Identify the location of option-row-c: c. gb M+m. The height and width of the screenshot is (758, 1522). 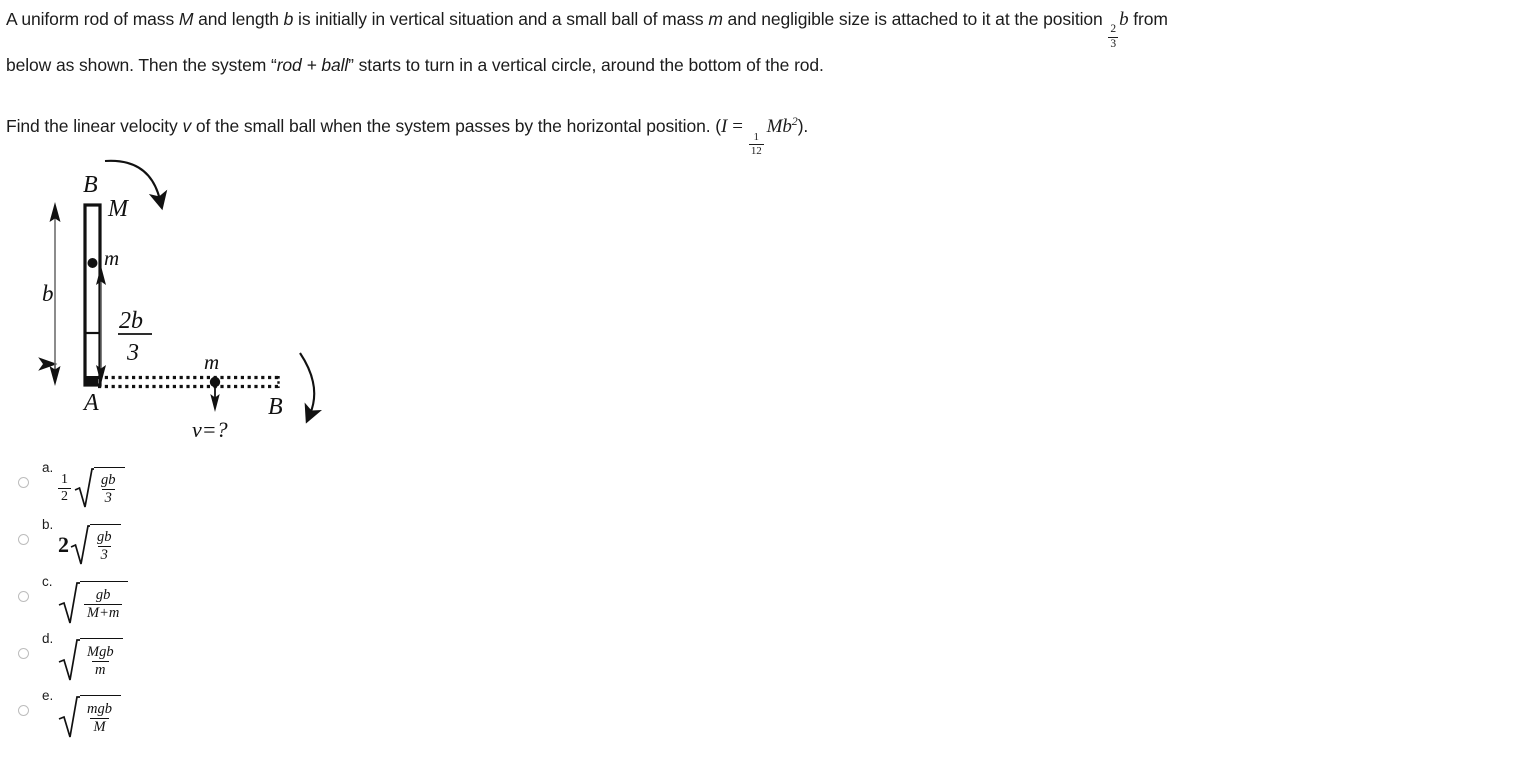
(250, 597).